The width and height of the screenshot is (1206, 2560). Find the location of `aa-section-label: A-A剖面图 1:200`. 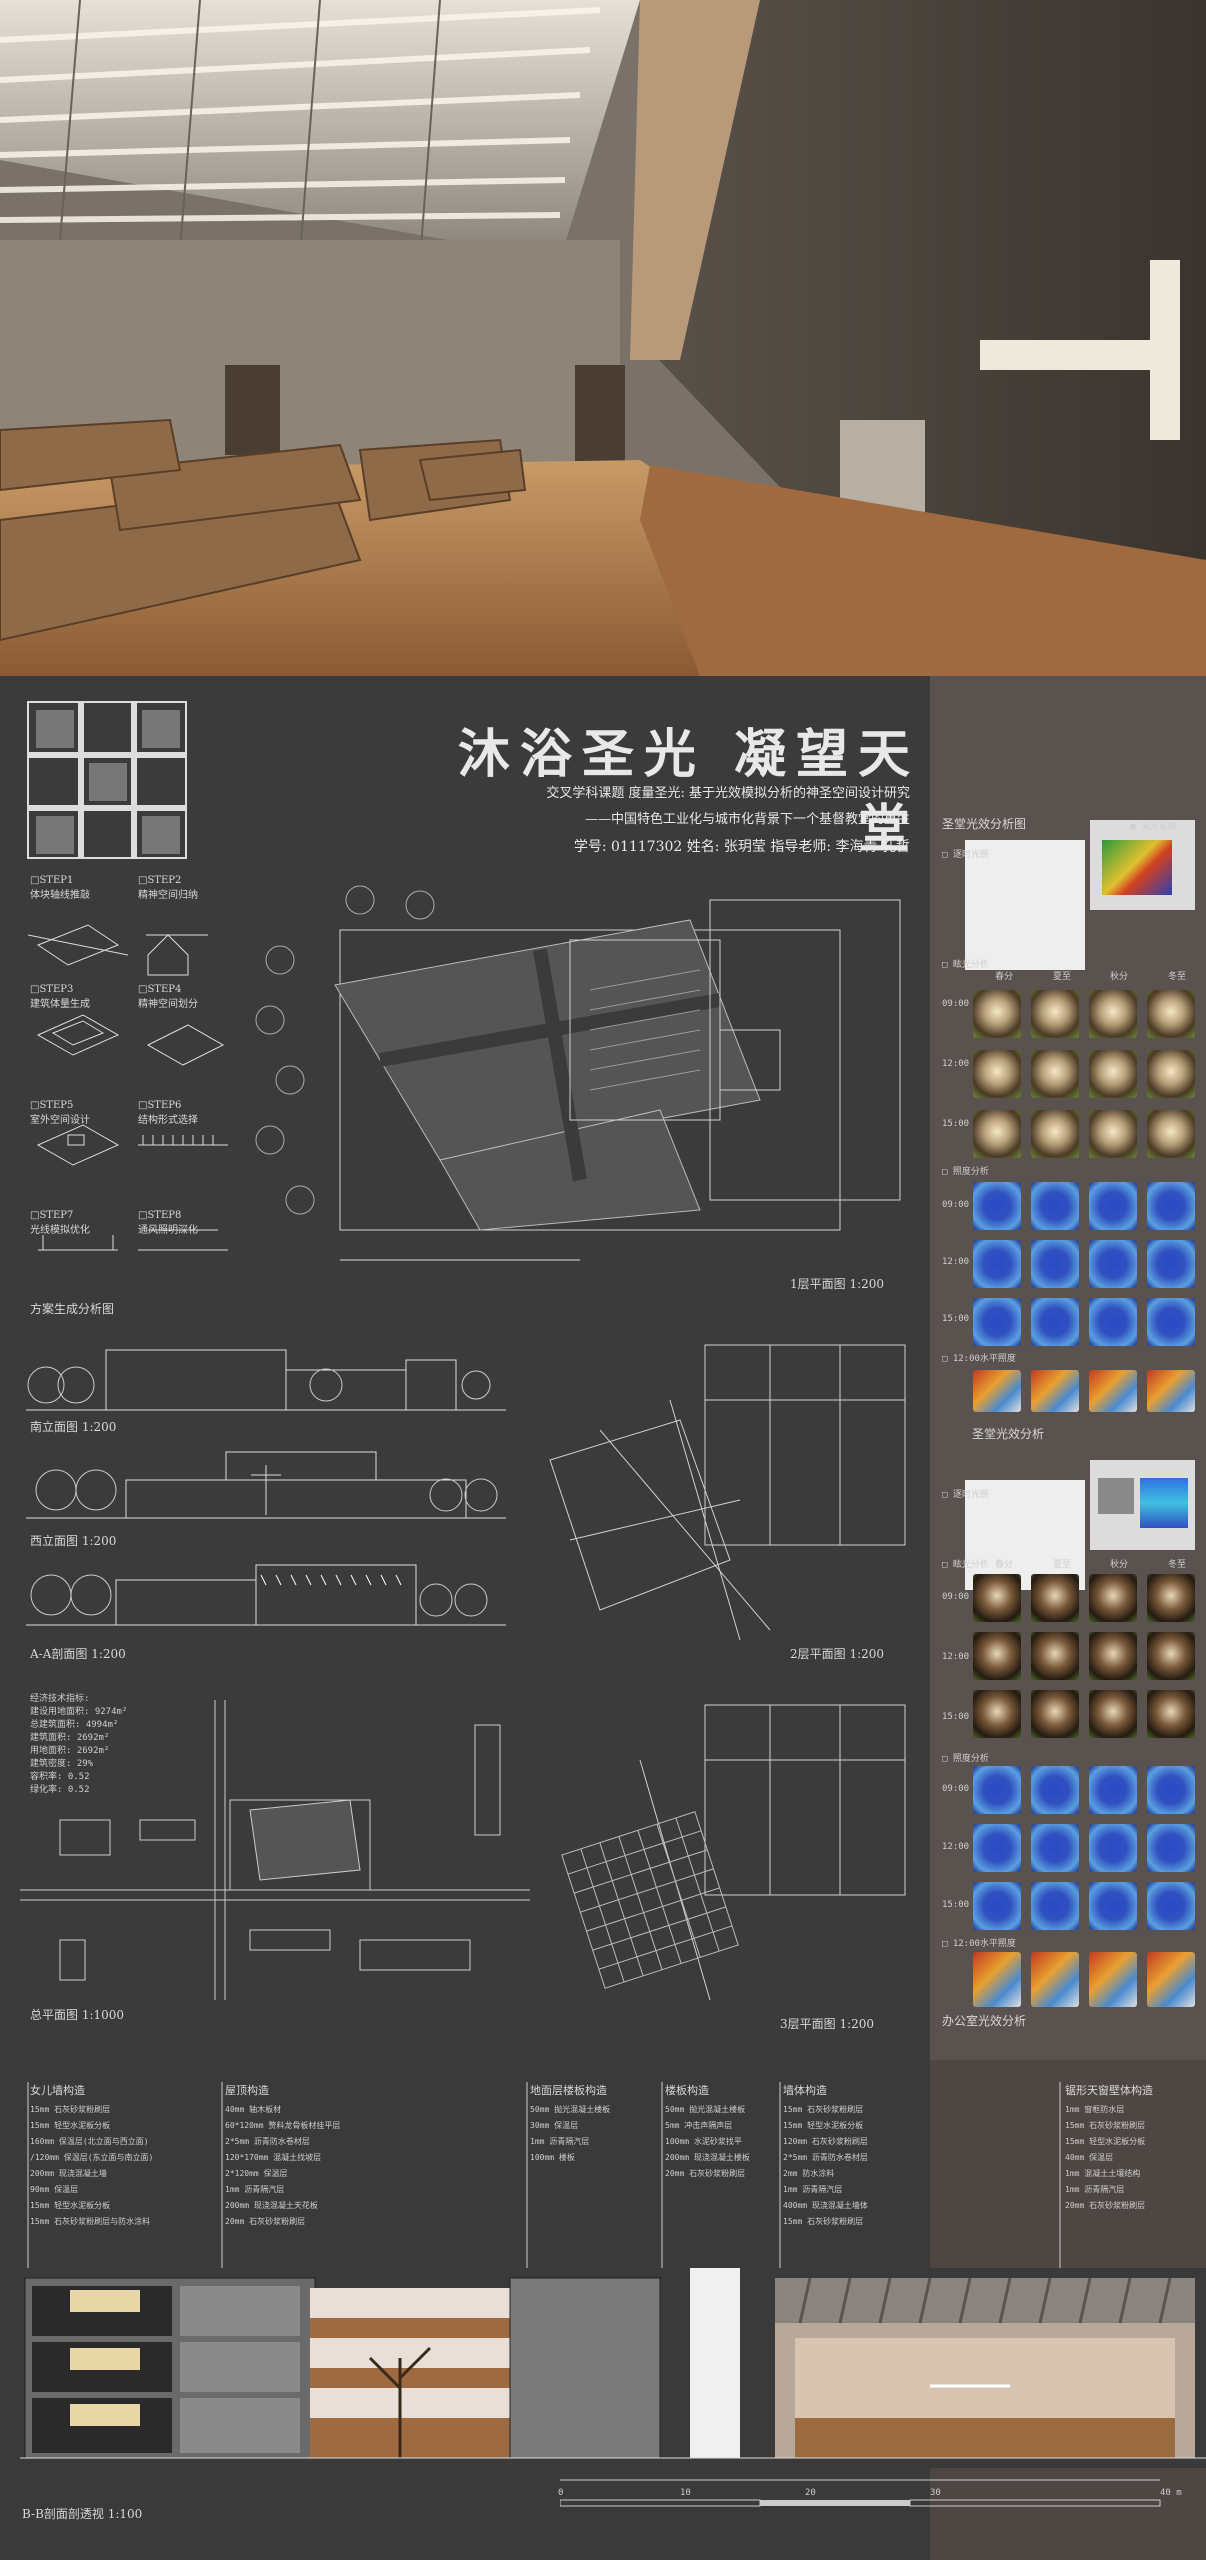

aa-section-label: A-A剖面图 1:200 is located at coordinates (78, 1654).